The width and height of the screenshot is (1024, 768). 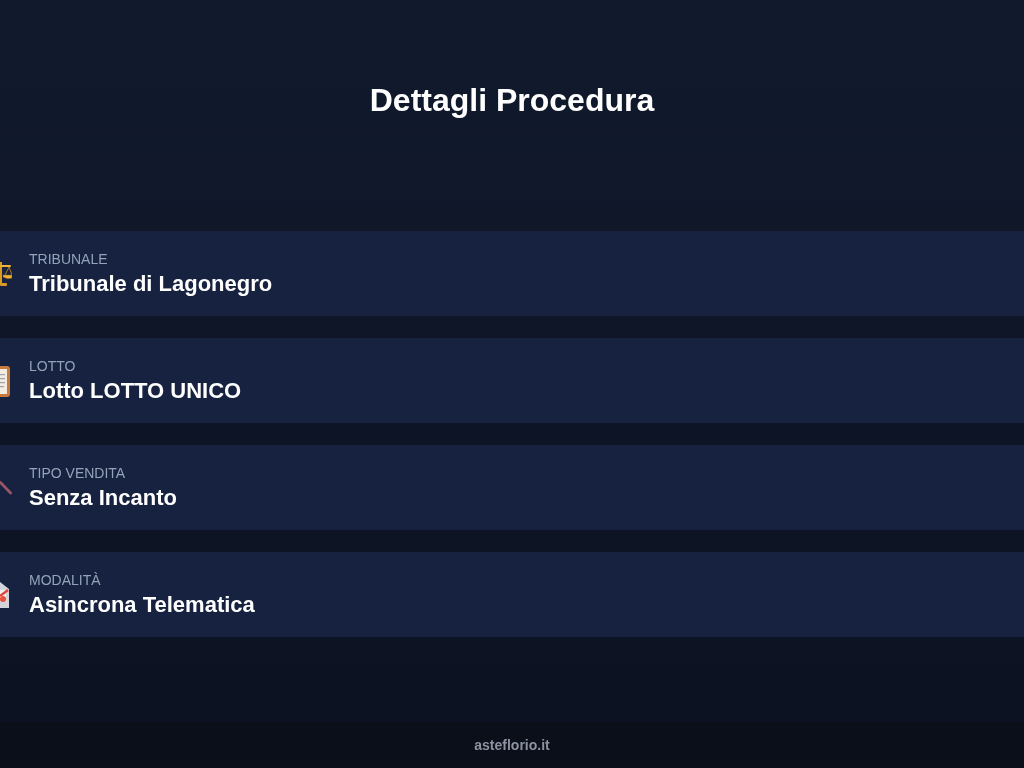 I want to click on hammer-icon, so click(x=6, y=487).